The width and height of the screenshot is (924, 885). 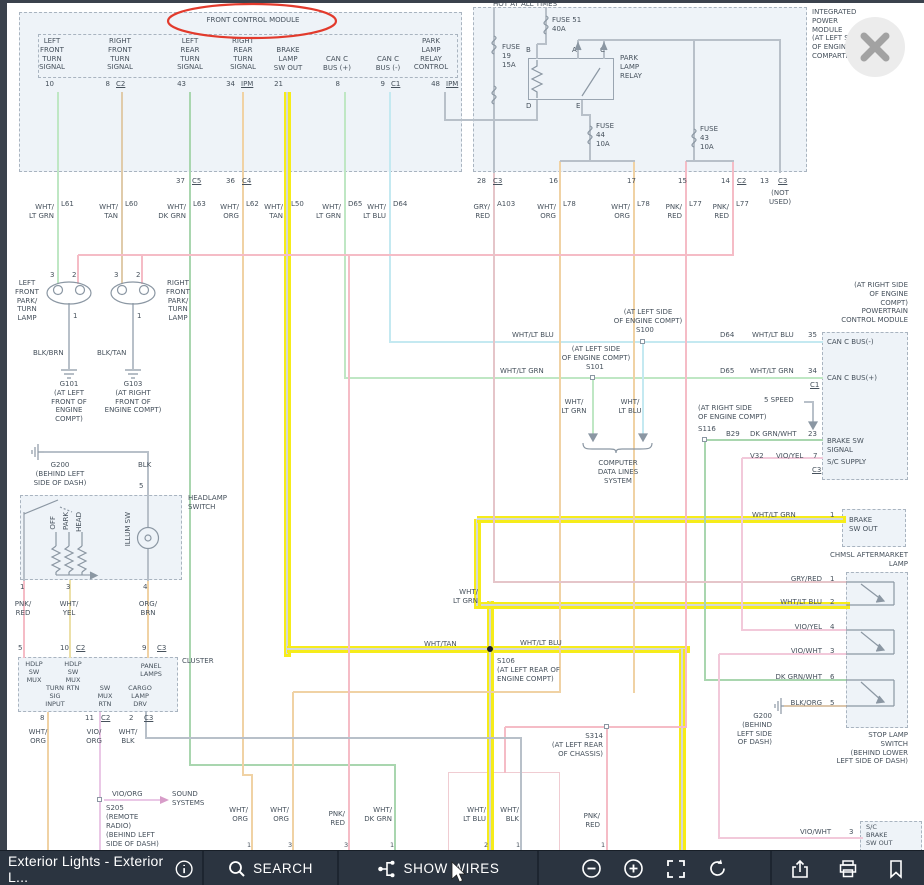 I want to click on fit-screen-button, so click(x=675, y=868).